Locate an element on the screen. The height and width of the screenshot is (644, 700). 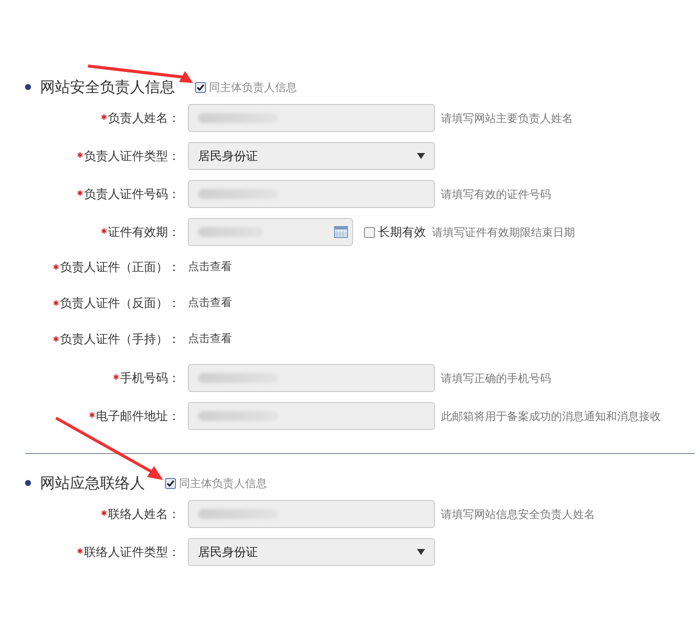
field-hint: 请填写正确的手机号码 is located at coordinates (496, 378).